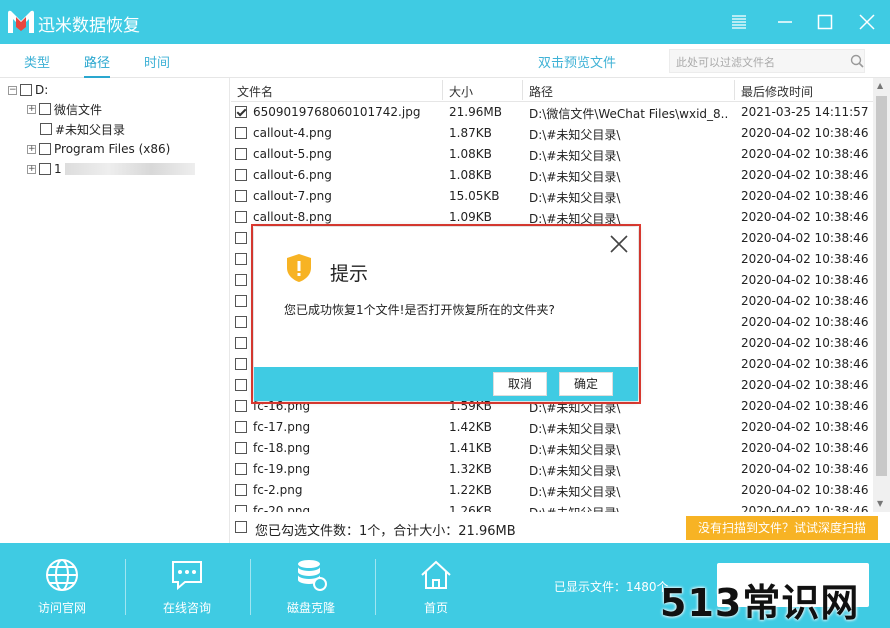  Describe the element at coordinates (619, 244) in the screenshot. I see `dialog-close-button` at that location.